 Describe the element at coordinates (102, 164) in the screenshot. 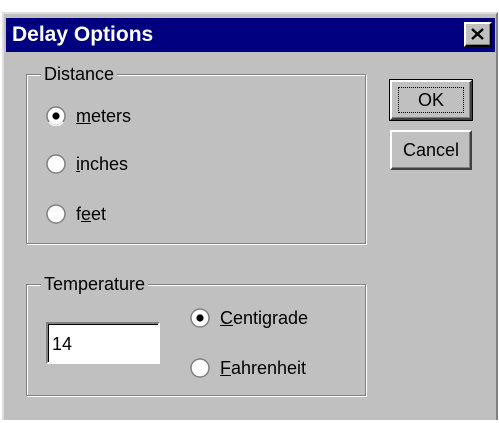

I see `radio-inches-label: inches` at that location.